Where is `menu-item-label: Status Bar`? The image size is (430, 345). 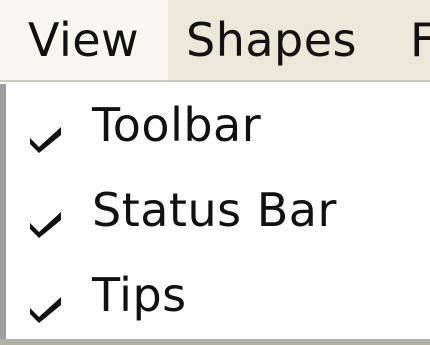 menu-item-label: Status Bar is located at coordinates (214, 210).